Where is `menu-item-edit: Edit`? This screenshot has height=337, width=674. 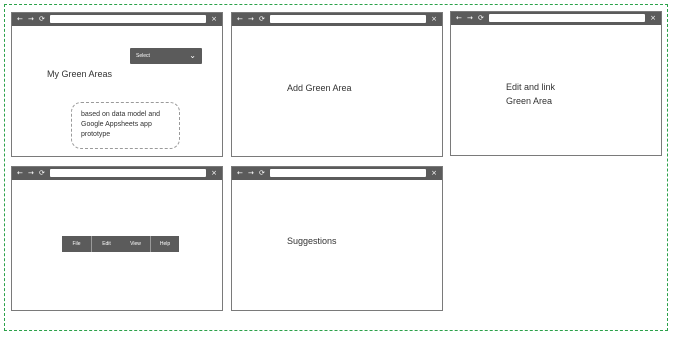
menu-item-edit: Edit is located at coordinates (106, 244).